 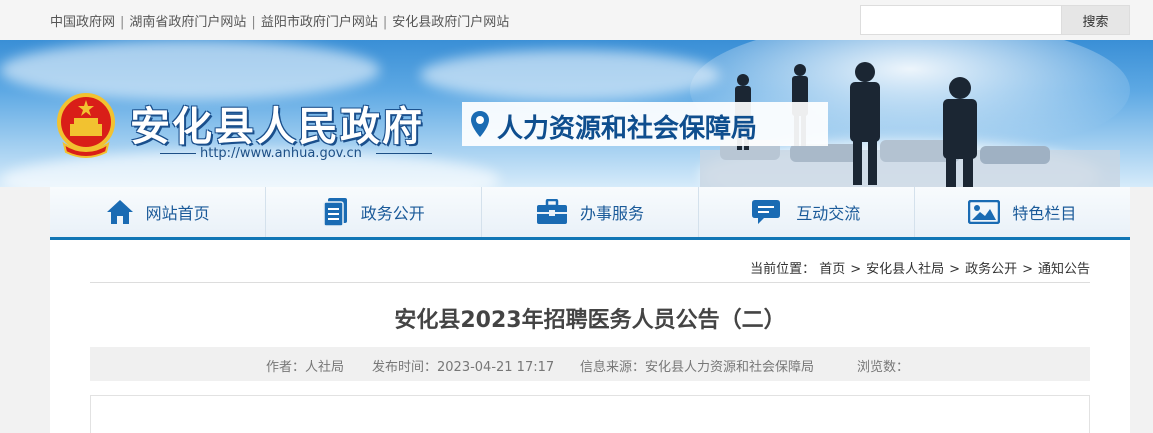 I want to click on nav-item-services: 办事服务, so click(x=590, y=212).